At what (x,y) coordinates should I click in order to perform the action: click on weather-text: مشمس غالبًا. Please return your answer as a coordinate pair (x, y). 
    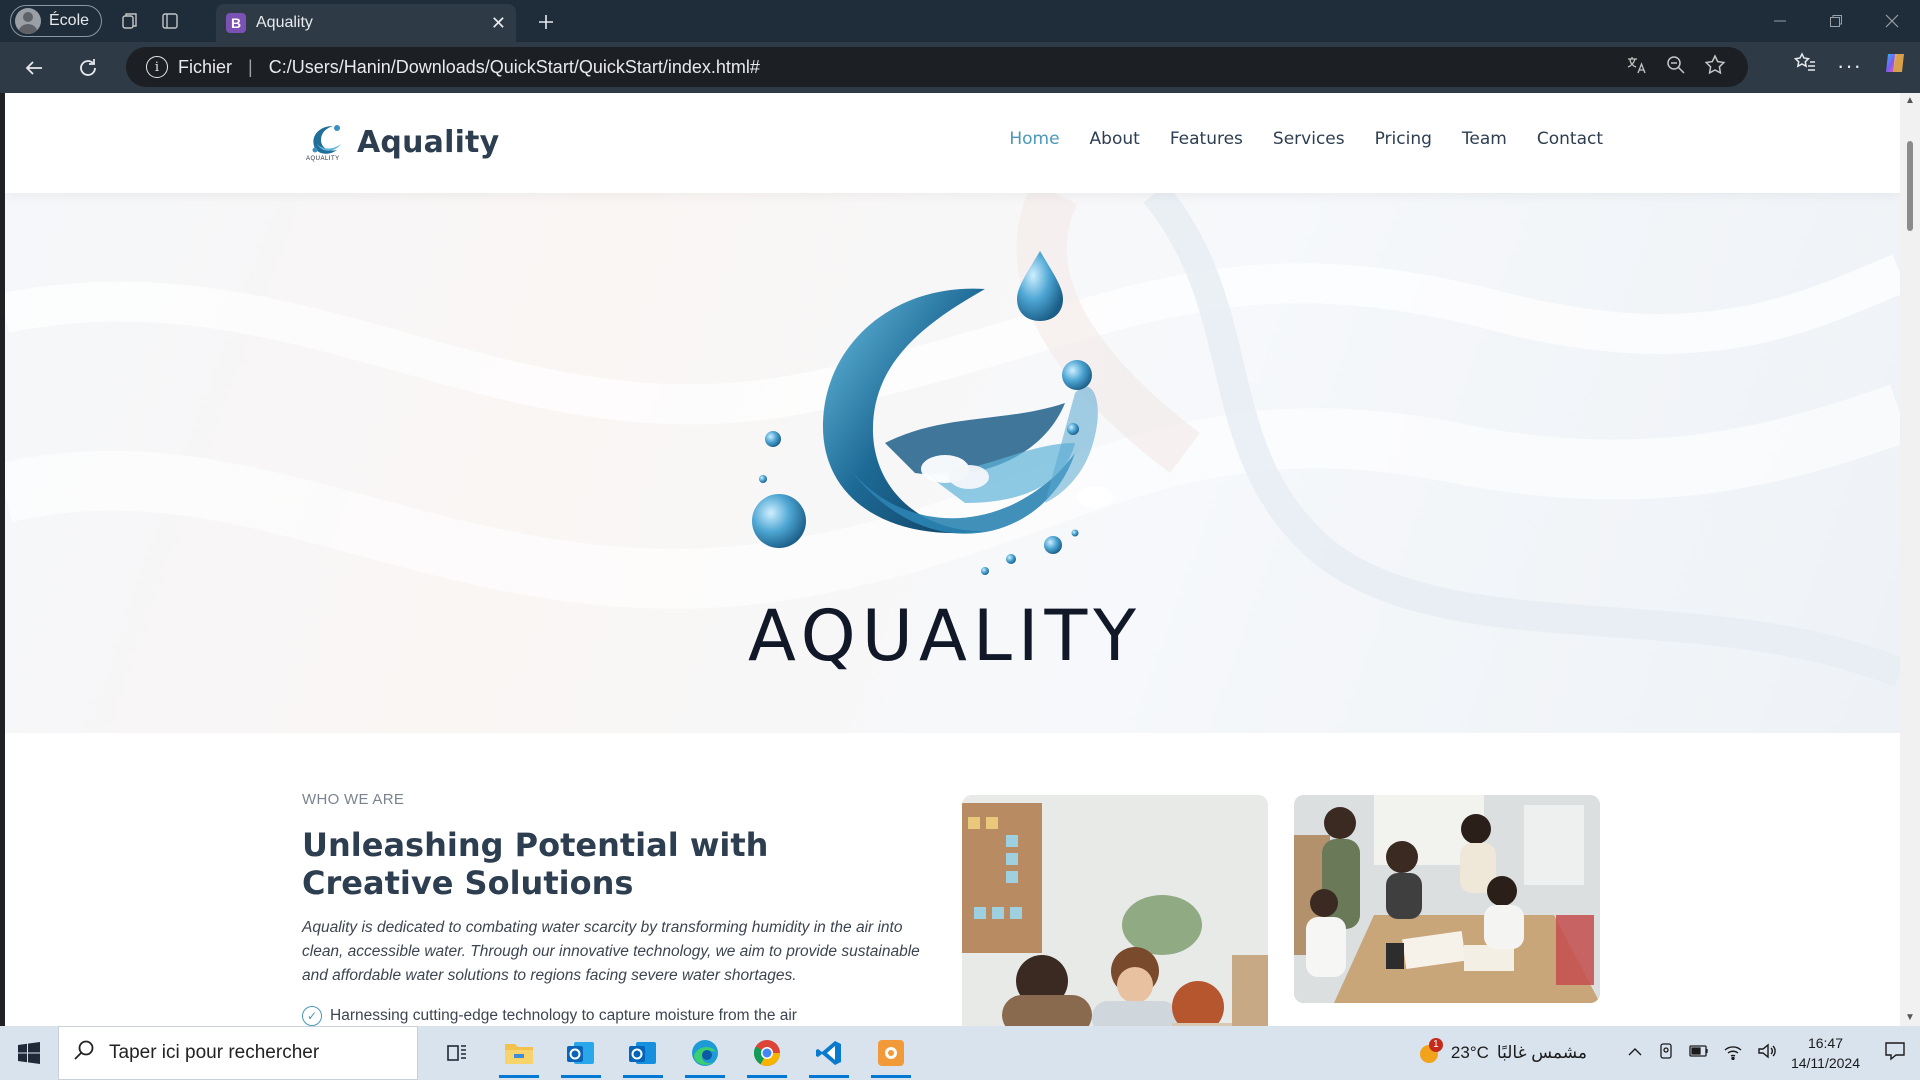
    Looking at the image, I should click on (1541, 1052).